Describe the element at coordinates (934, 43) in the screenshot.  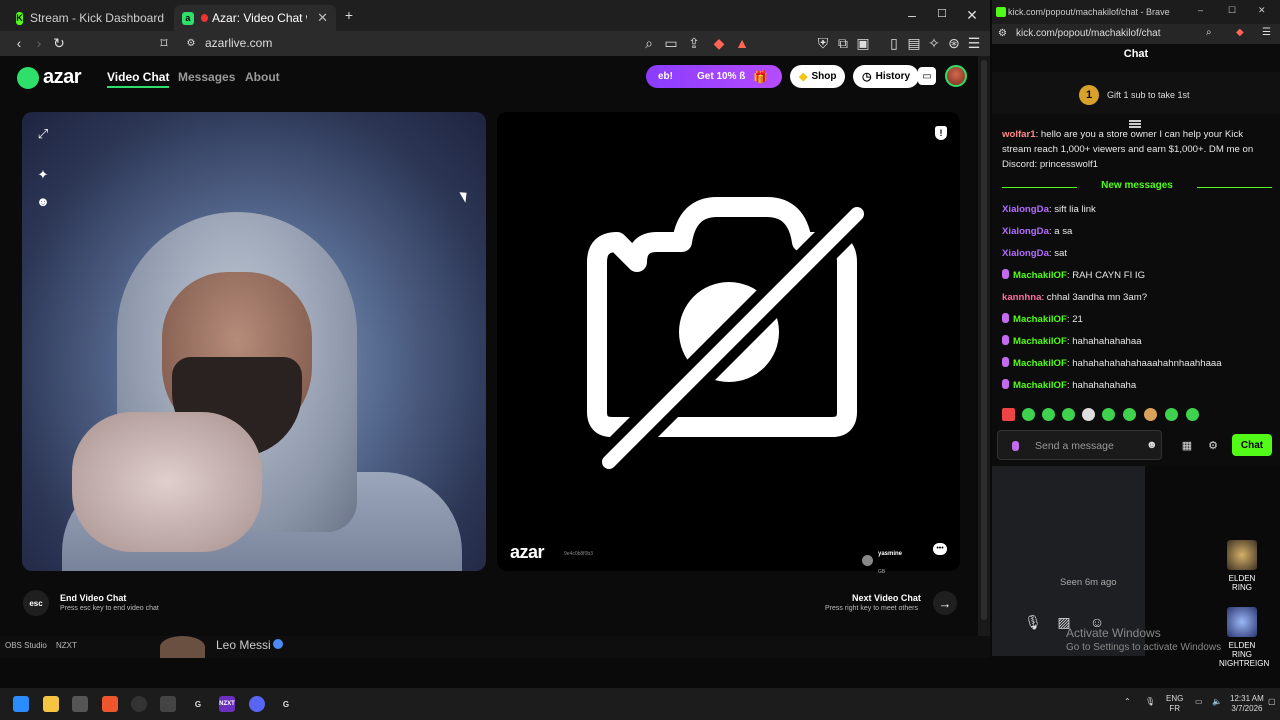
I see `leo-icon: ✧` at that location.